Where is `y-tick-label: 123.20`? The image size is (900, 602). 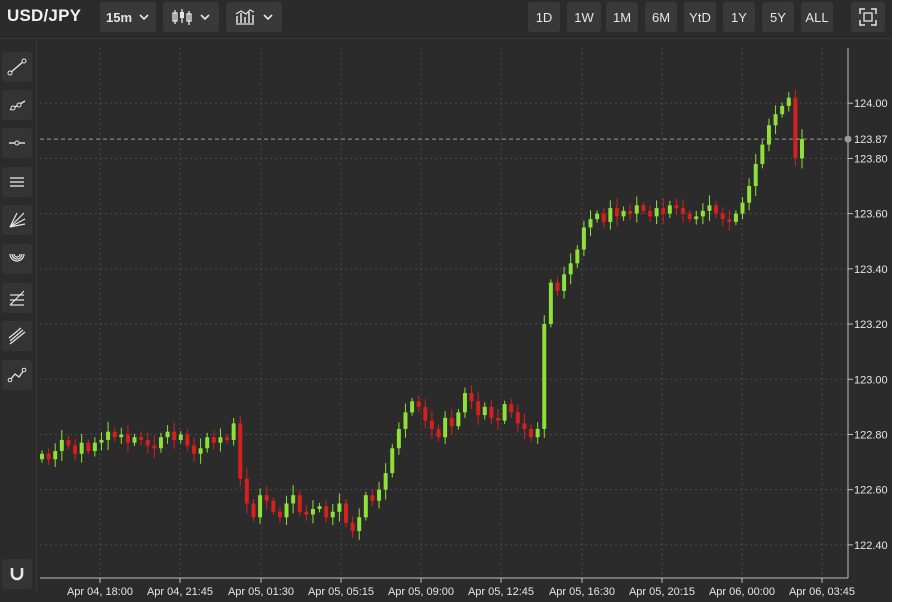
y-tick-label: 123.20 is located at coordinates (871, 325).